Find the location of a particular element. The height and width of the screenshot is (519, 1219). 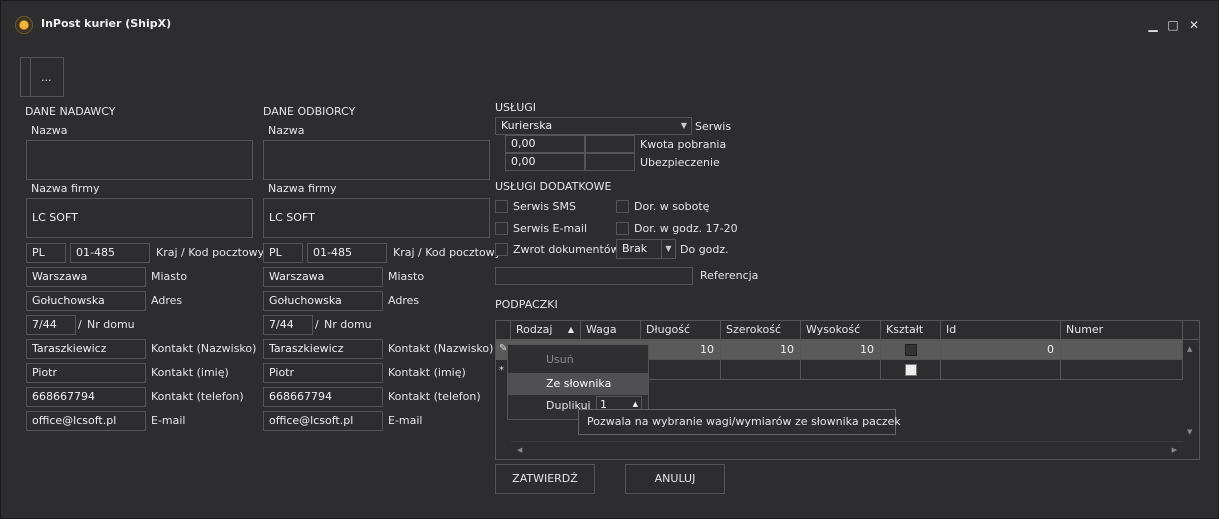

close-button: ✕ is located at coordinates (1194, 25).